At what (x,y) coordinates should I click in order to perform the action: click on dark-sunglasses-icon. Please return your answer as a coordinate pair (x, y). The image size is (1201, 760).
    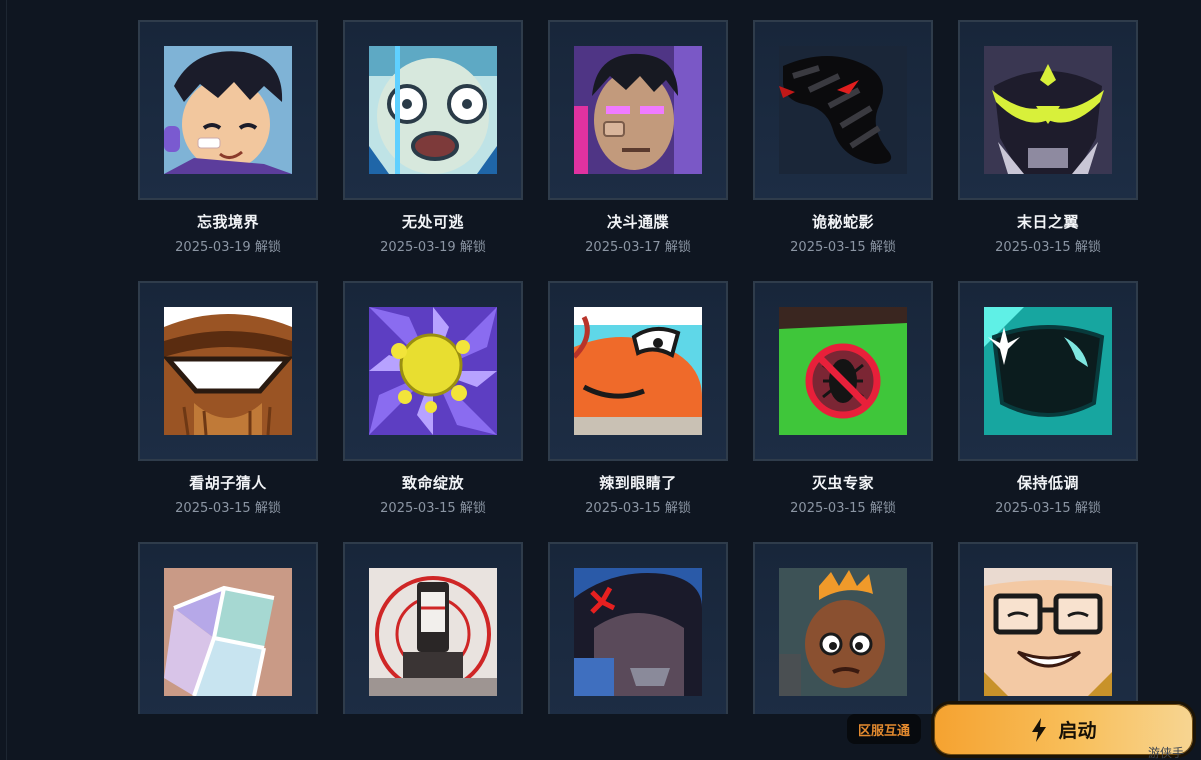
    Looking at the image, I should click on (1048, 371).